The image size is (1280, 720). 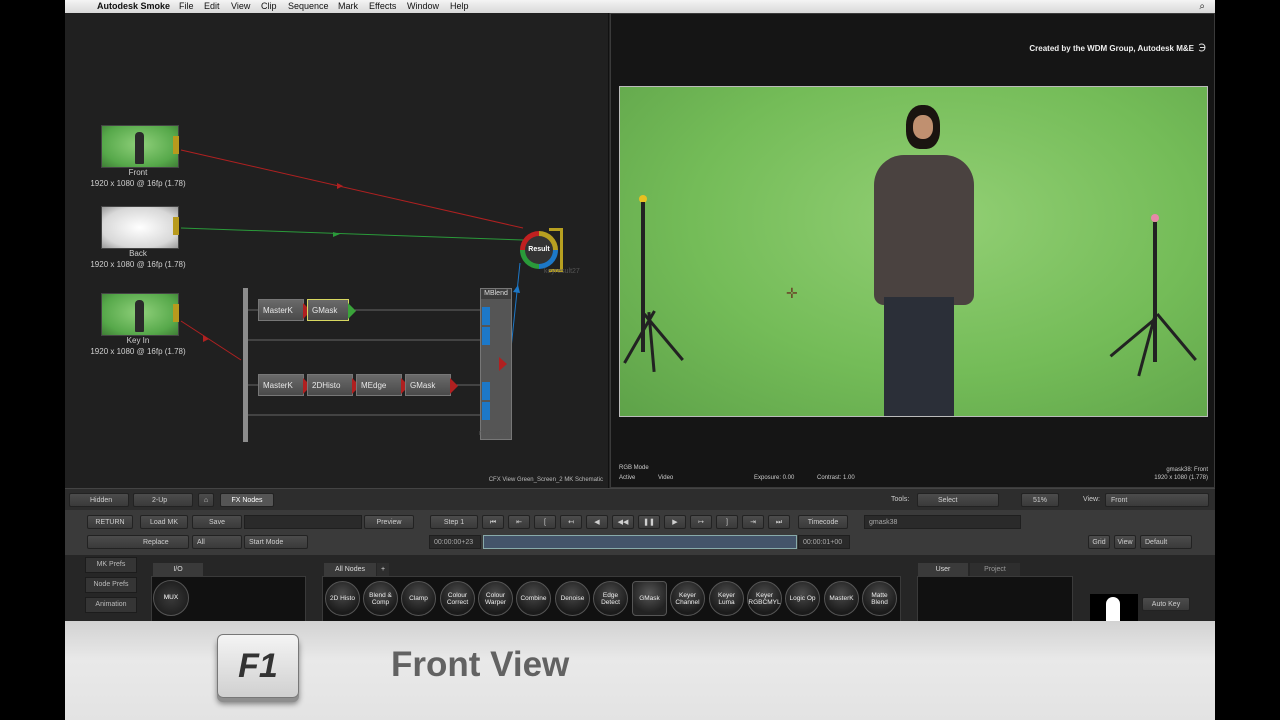 I want to click on stand-leg, so click(x=1176, y=337).